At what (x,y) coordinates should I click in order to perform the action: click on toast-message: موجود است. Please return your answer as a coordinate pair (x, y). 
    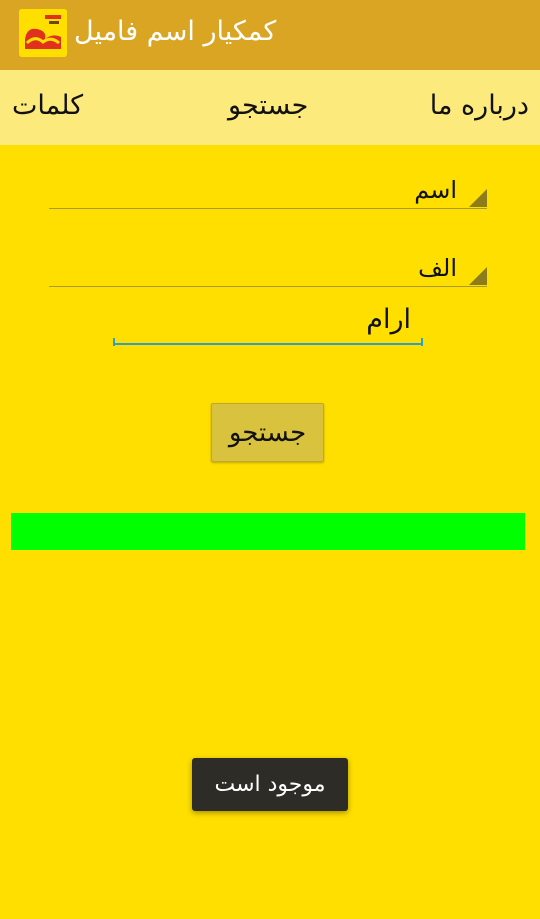
    Looking at the image, I should click on (270, 784).